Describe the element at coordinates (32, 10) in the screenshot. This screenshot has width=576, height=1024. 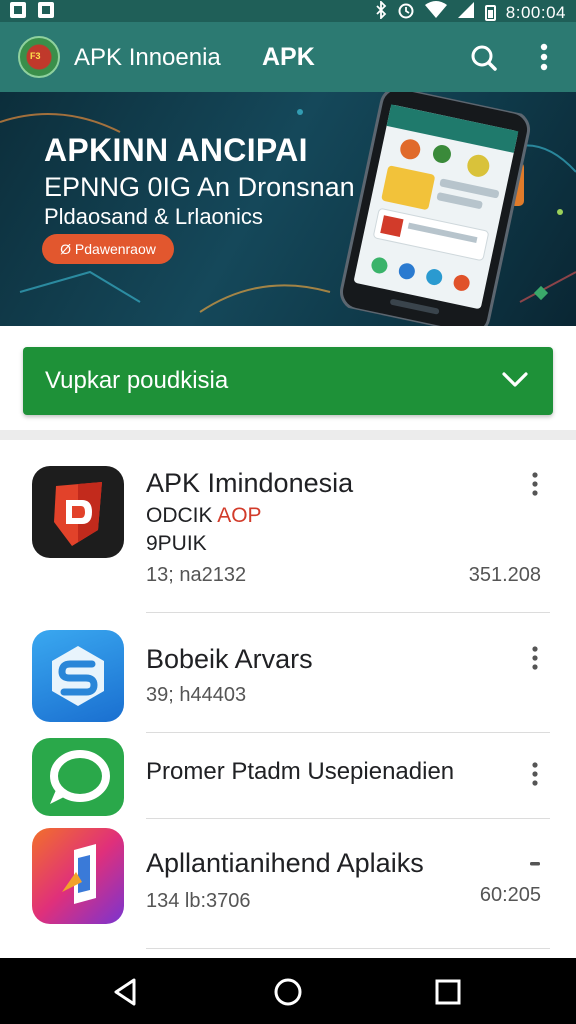
I see `status-notifications` at that location.